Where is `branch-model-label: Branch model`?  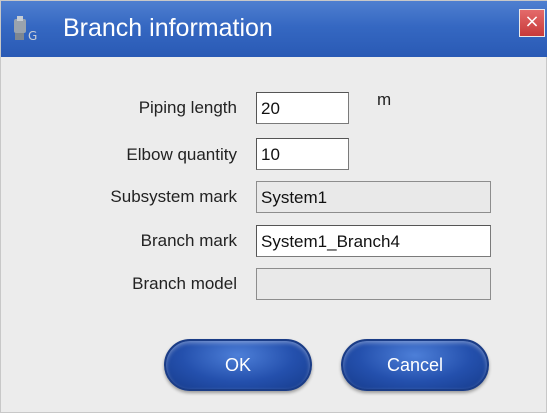 branch-model-label: Branch model is located at coordinates (184, 283).